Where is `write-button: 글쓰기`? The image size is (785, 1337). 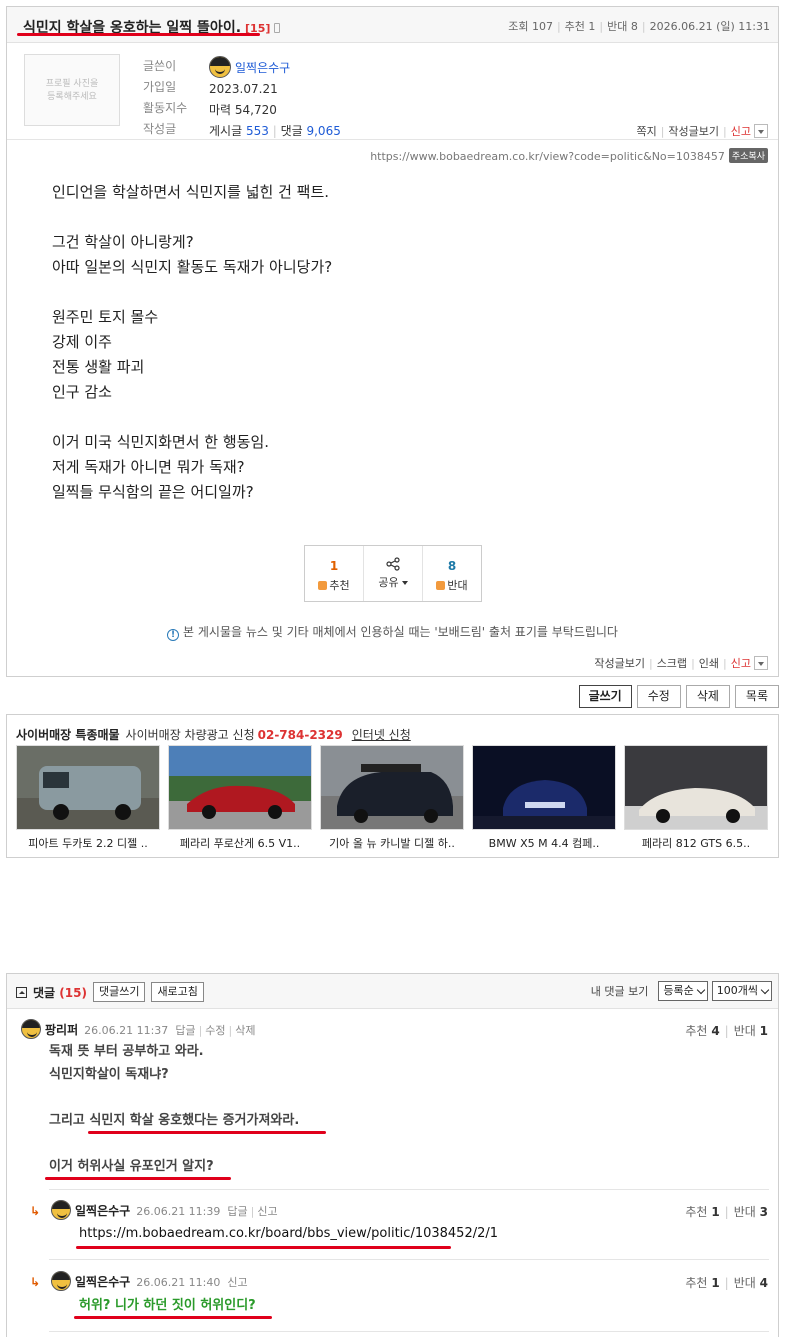
write-button: 글쓰기 is located at coordinates (605, 696).